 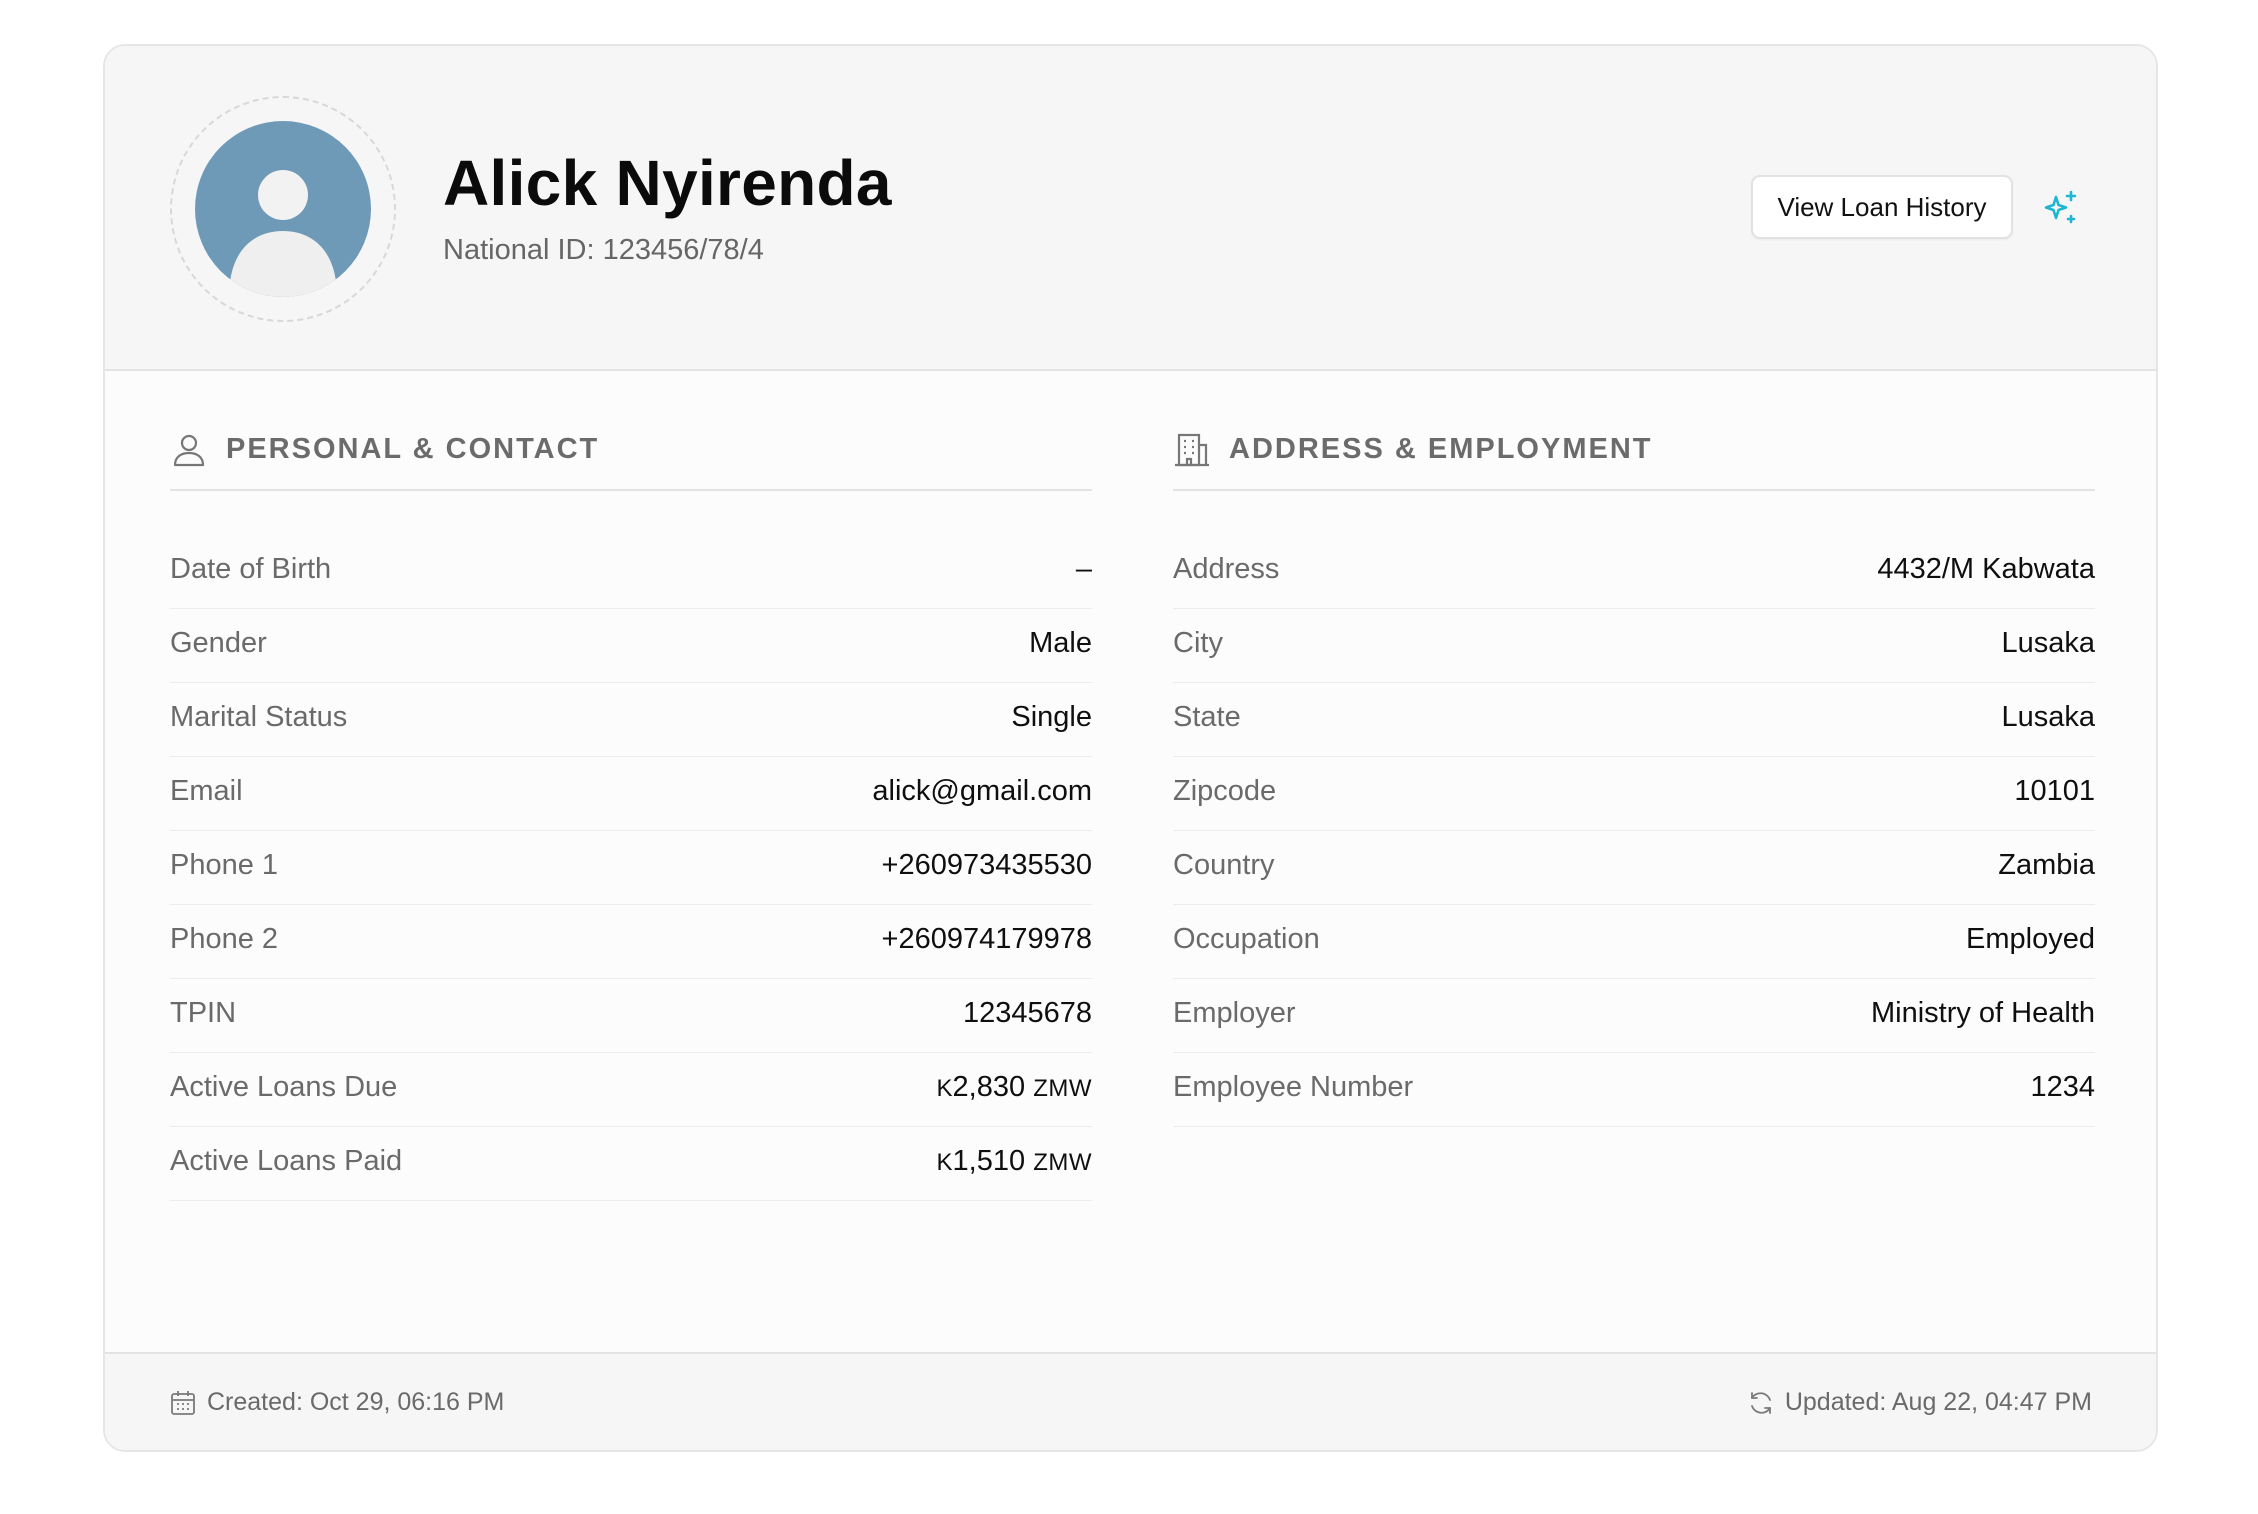 I want to click on detail-label: Active Loans Due, so click(x=284, y=1087).